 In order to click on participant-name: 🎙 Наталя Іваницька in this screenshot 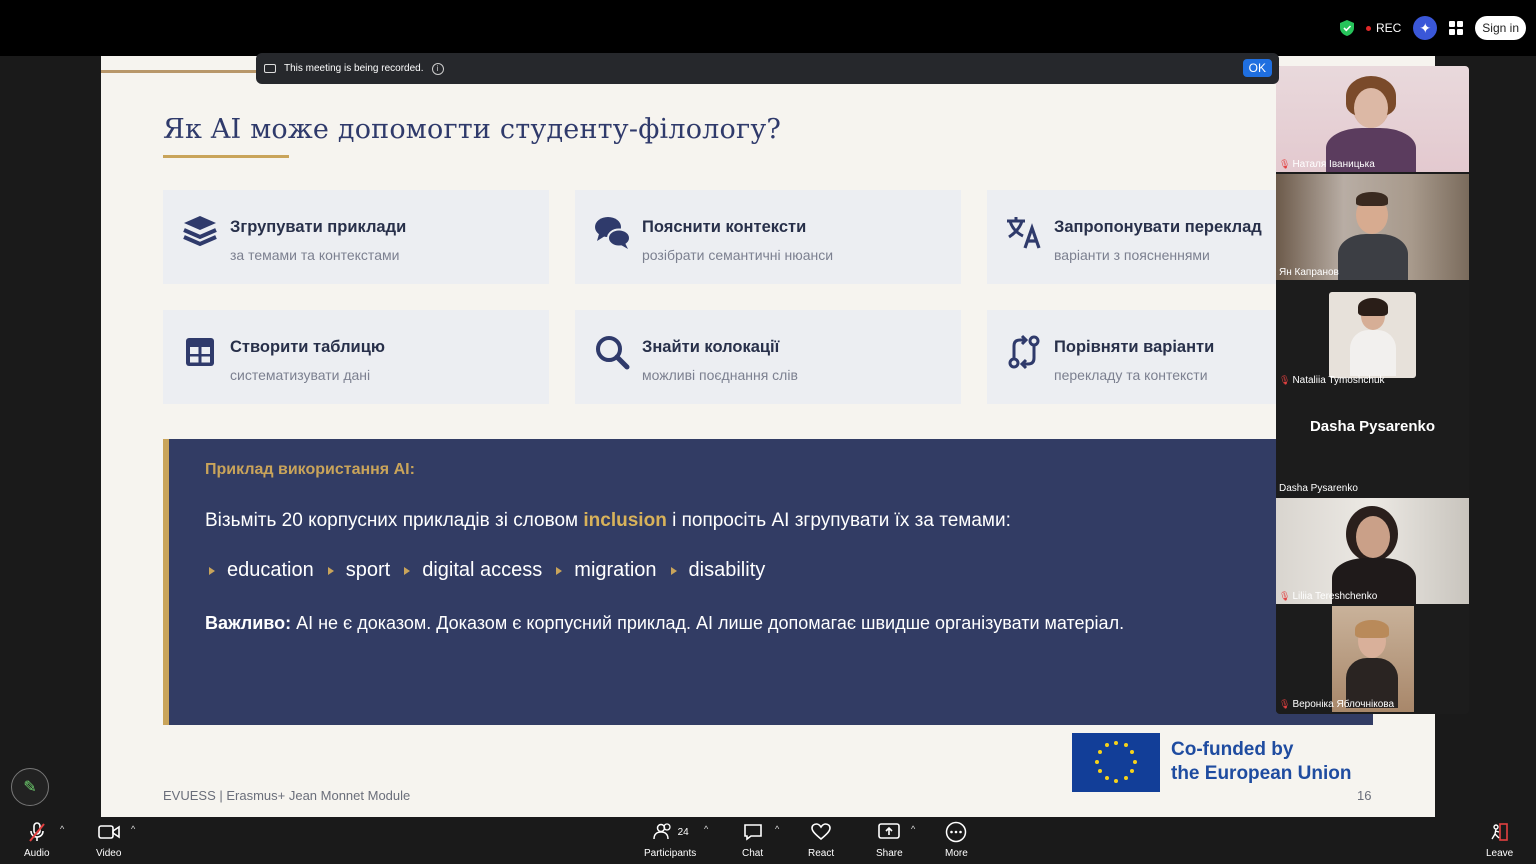, I will do `click(1327, 164)`.